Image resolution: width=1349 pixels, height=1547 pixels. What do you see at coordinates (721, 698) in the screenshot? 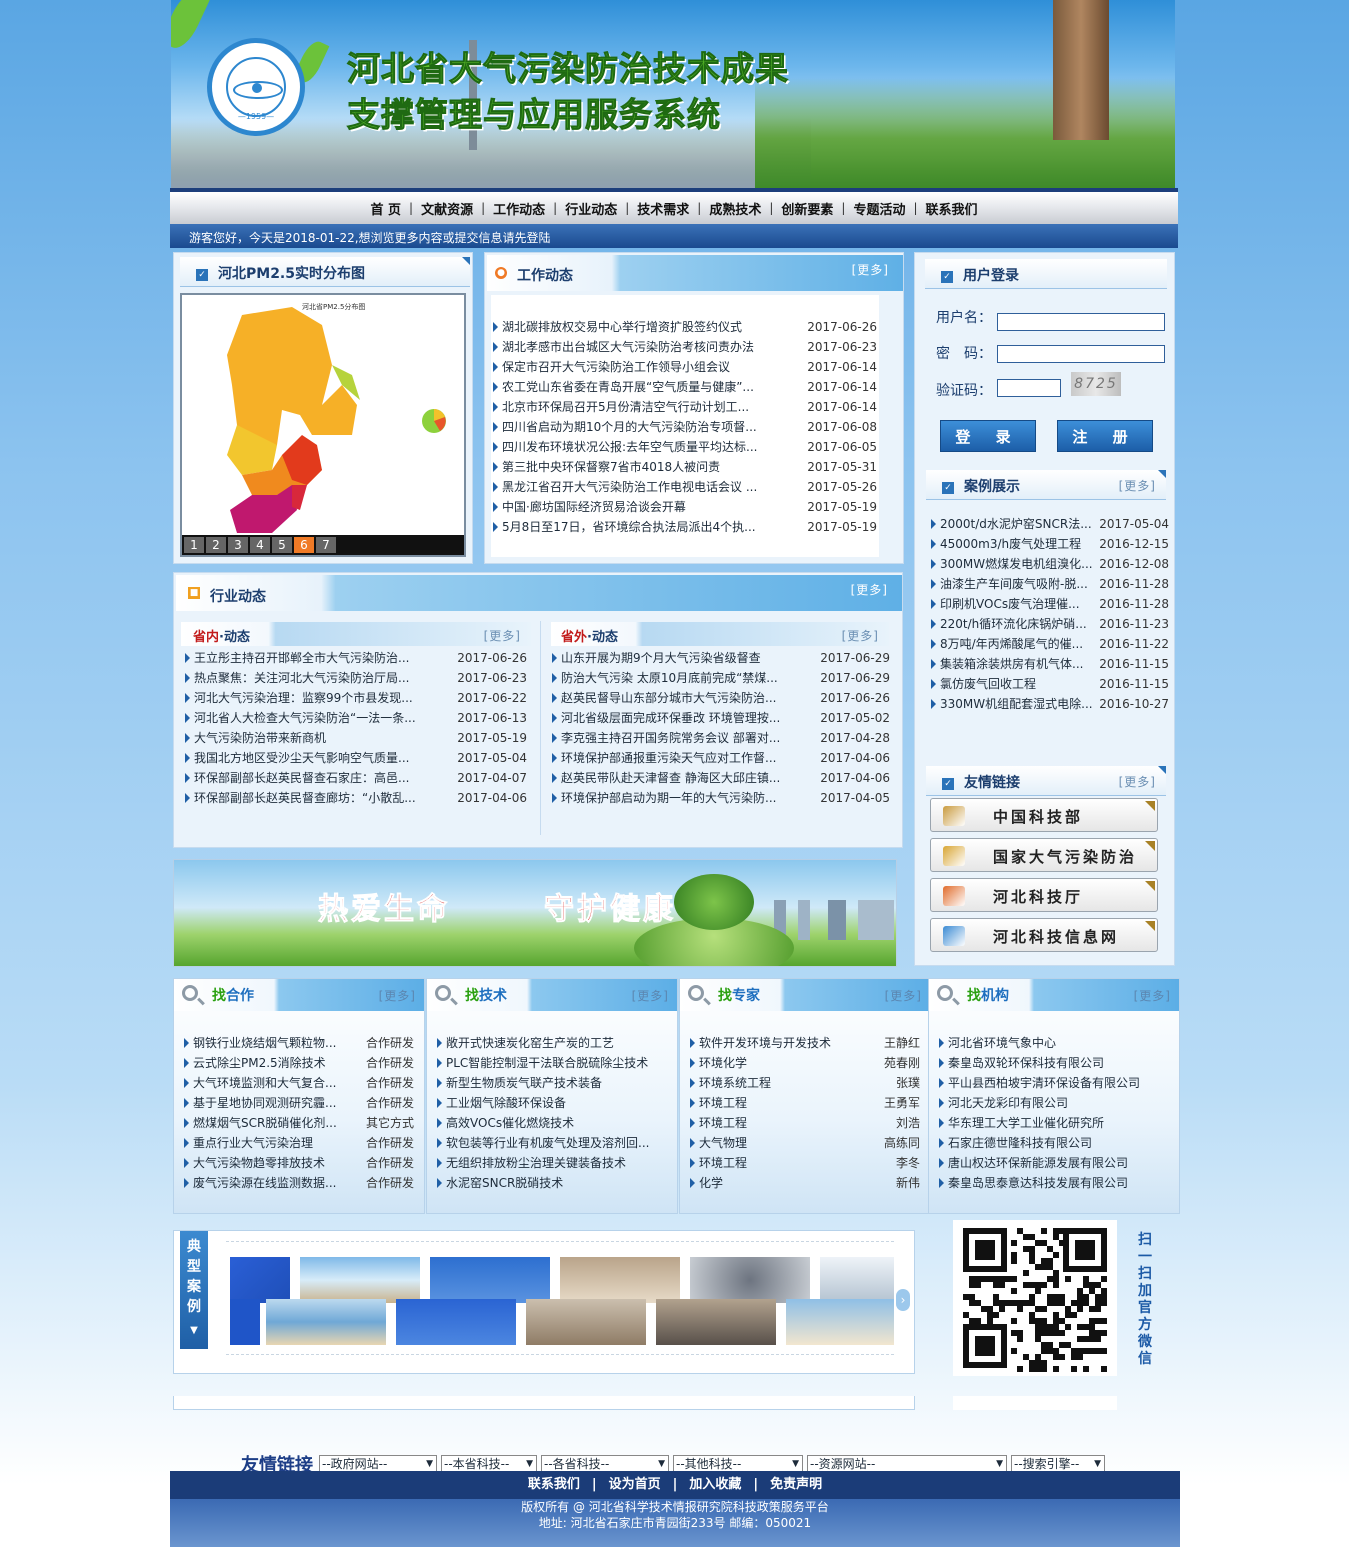
I see `list-item: 赵英民督导山东部分城市大气污染防治... 2017-06-26` at bounding box center [721, 698].